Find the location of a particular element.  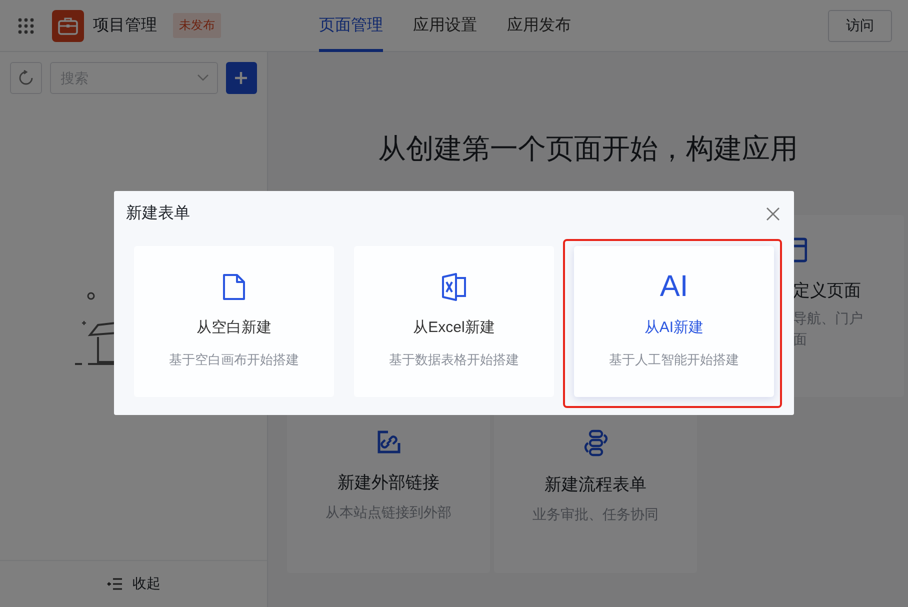

link-icon is located at coordinates (389, 442).